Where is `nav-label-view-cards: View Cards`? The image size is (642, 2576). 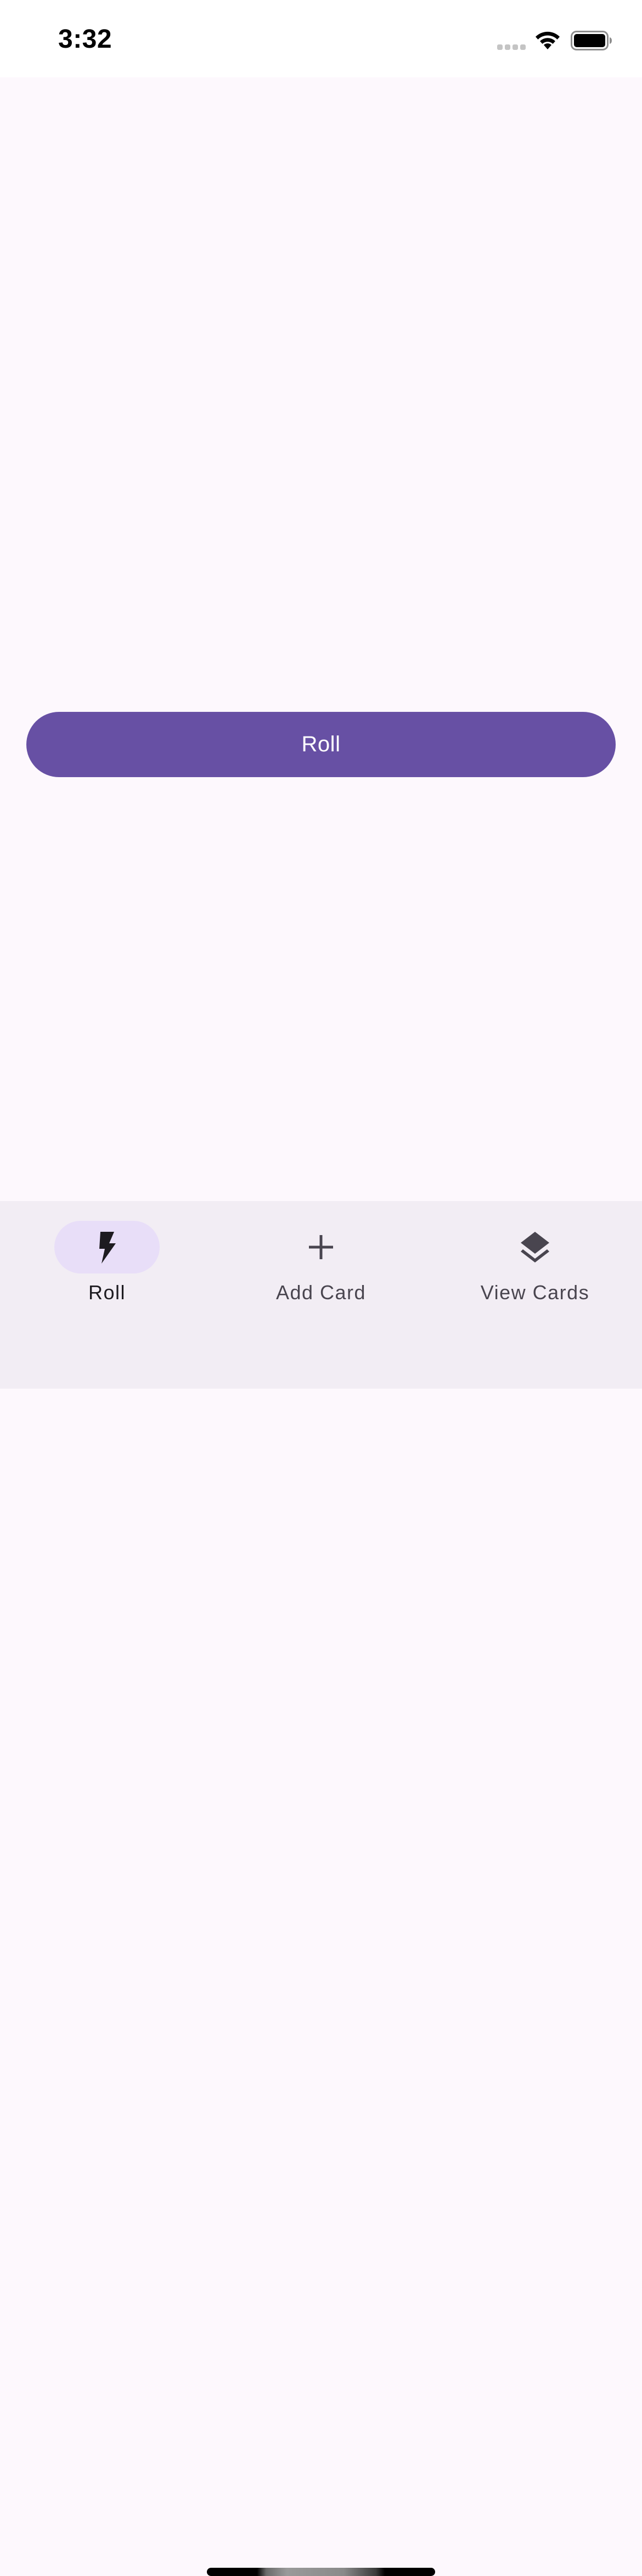
nav-label-view-cards: View Cards is located at coordinates (535, 1293).